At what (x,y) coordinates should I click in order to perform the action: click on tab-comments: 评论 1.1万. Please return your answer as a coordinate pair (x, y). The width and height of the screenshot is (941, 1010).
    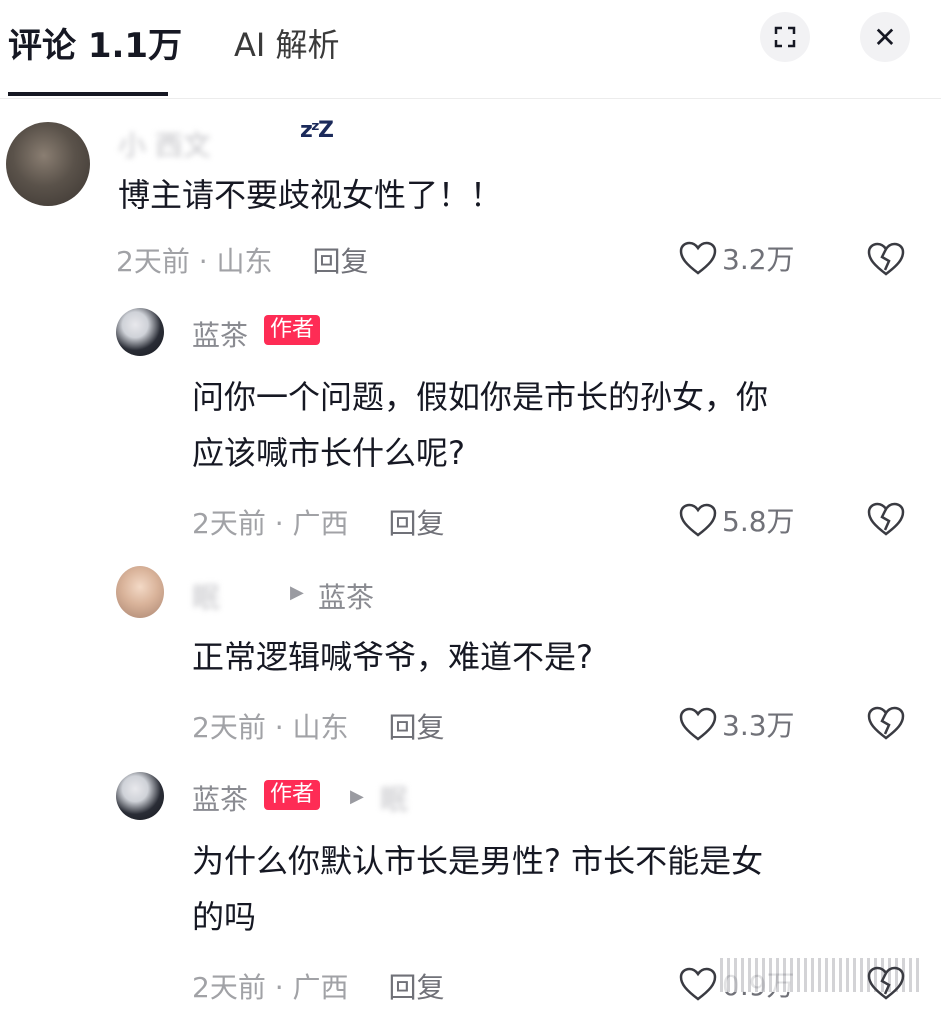
    Looking at the image, I should click on (95, 42).